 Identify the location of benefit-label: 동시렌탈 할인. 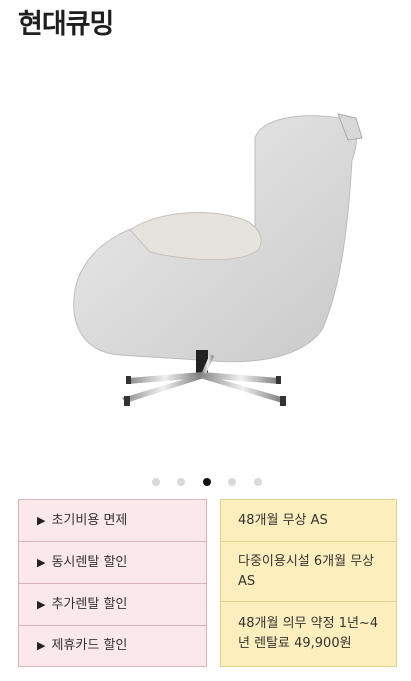
(89, 562).